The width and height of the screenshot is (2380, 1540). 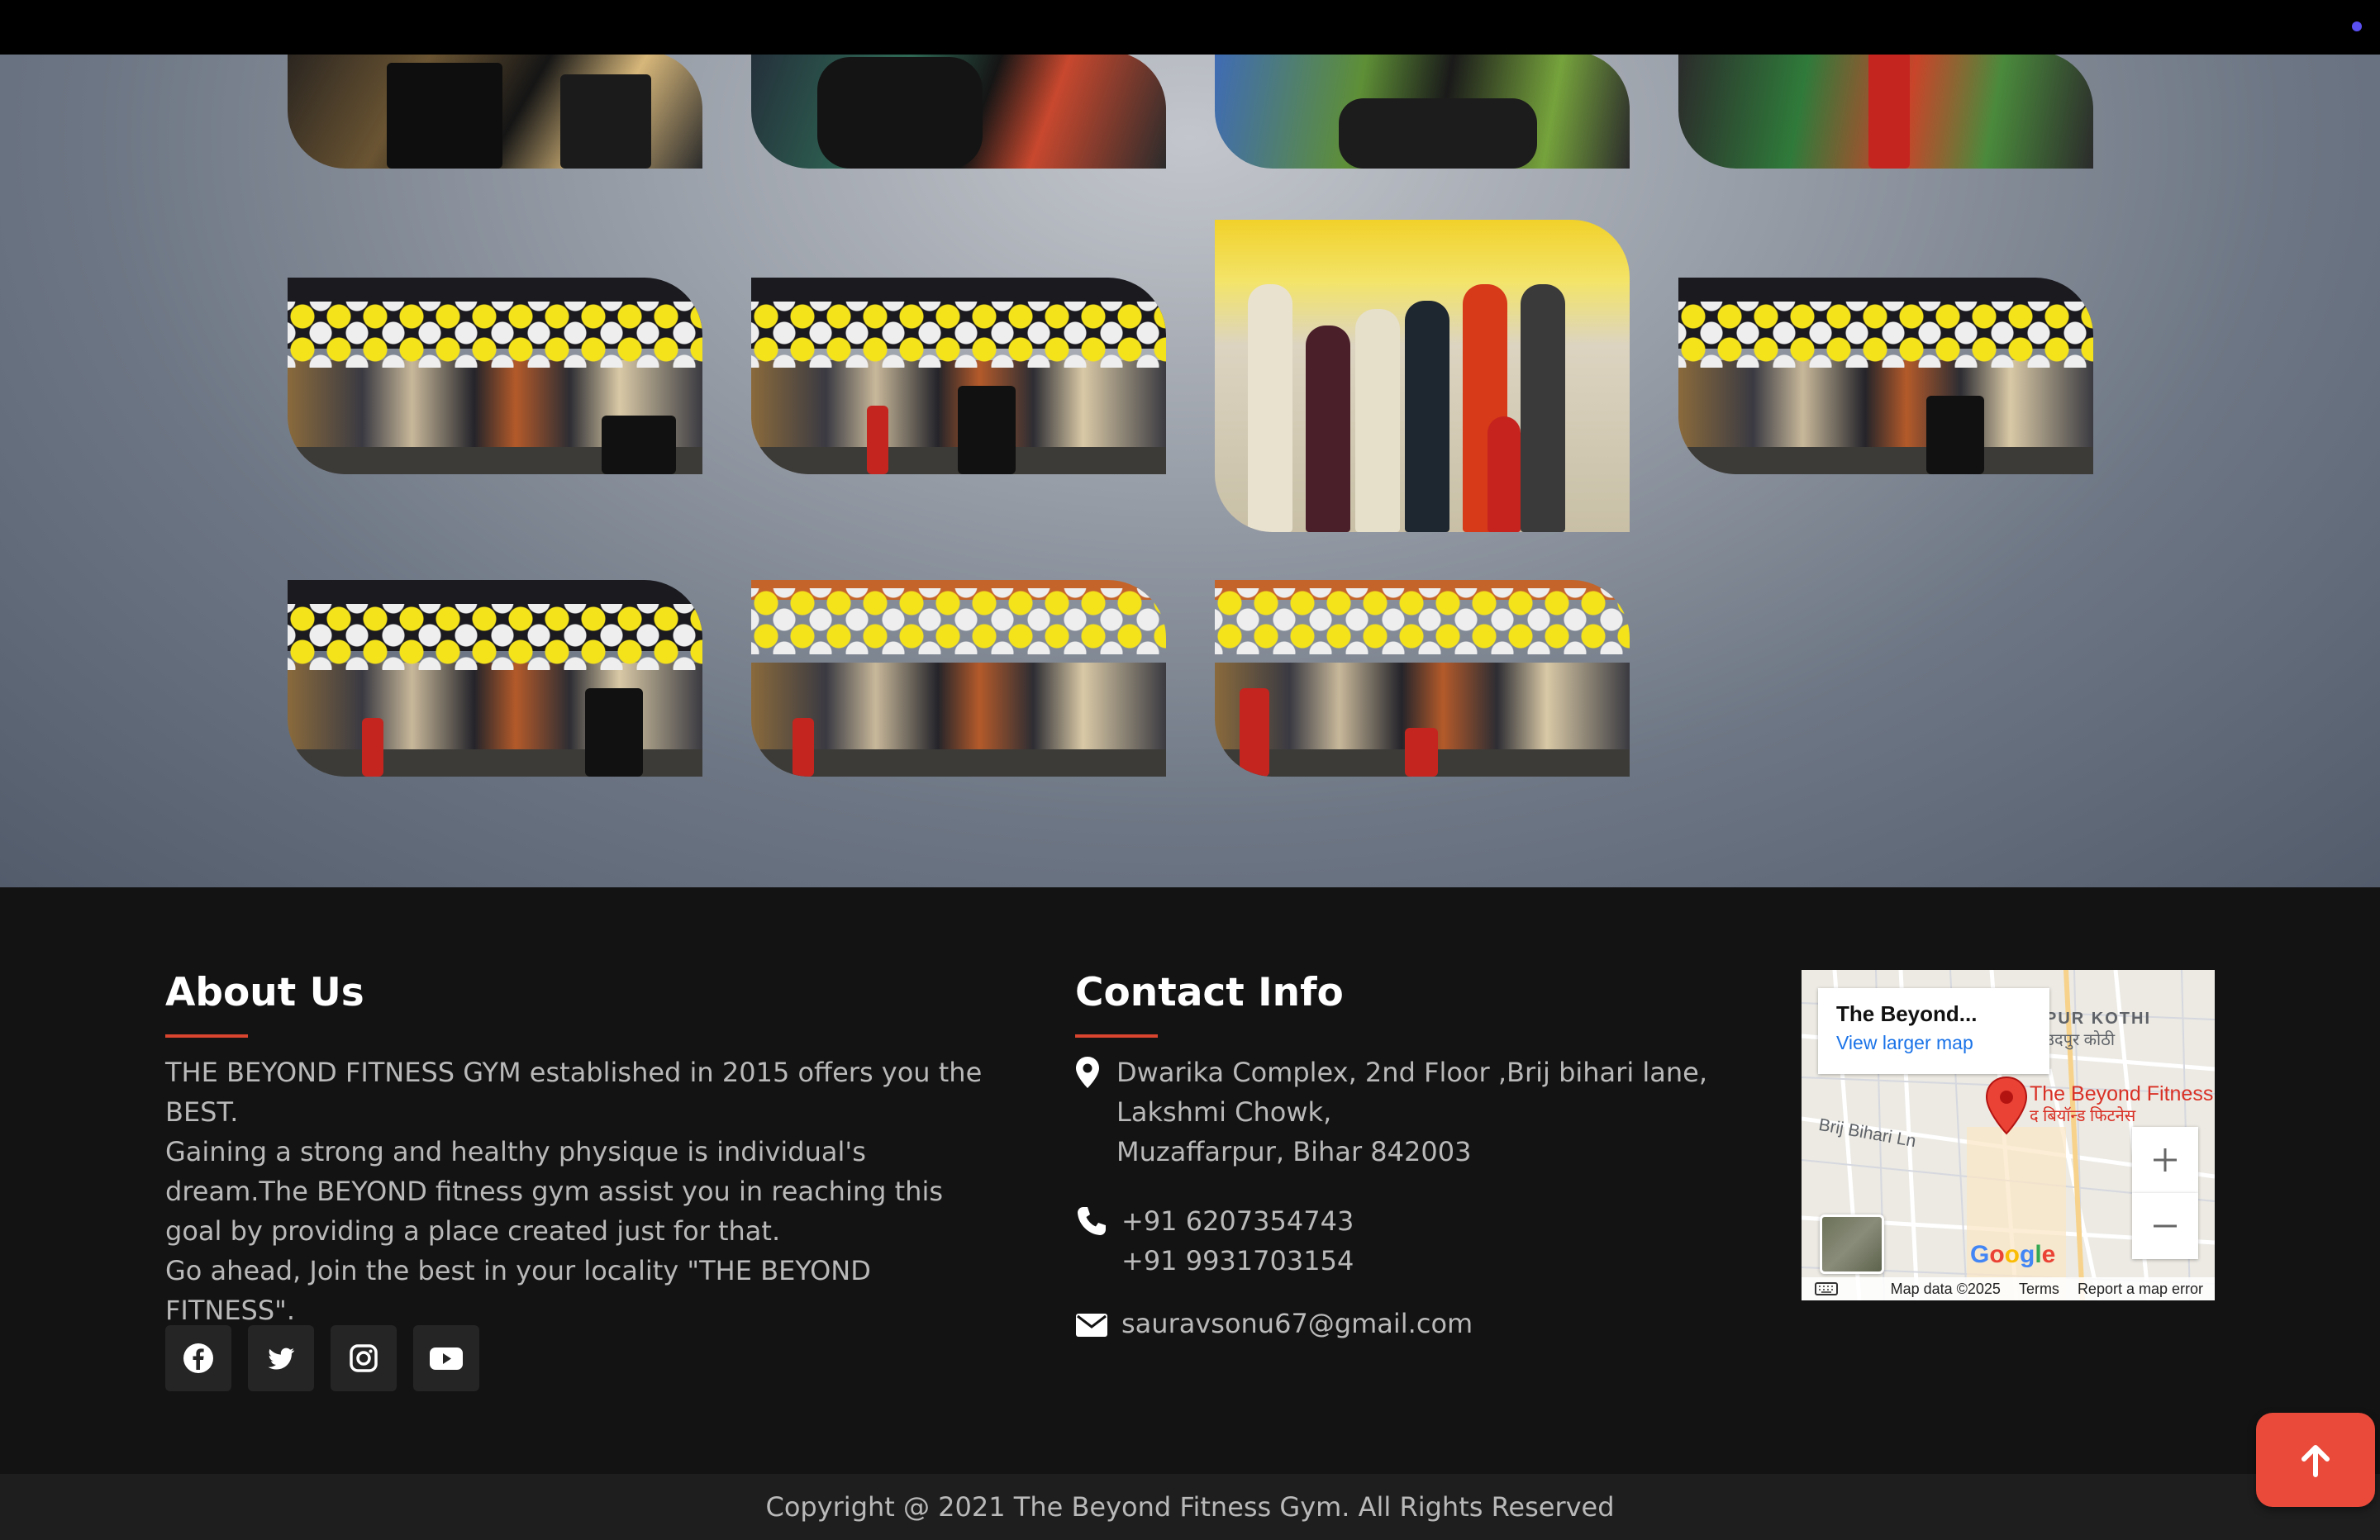 I want to click on twitter-button, so click(x=281, y=1358).